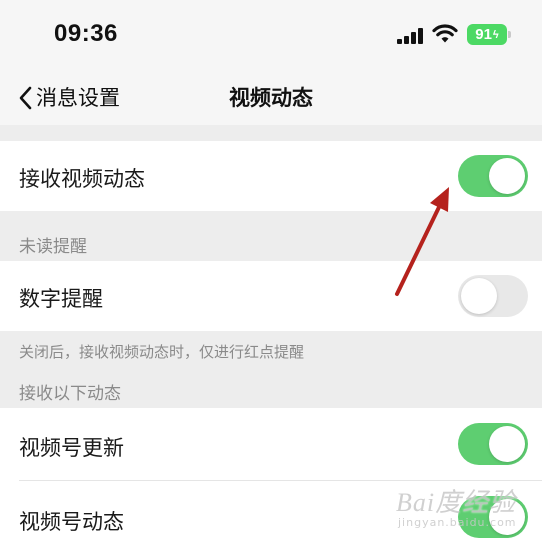 The height and width of the screenshot is (542, 542). What do you see at coordinates (53, 247) in the screenshot?
I see `section-header-unread: 未读提醒` at bounding box center [53, 247].